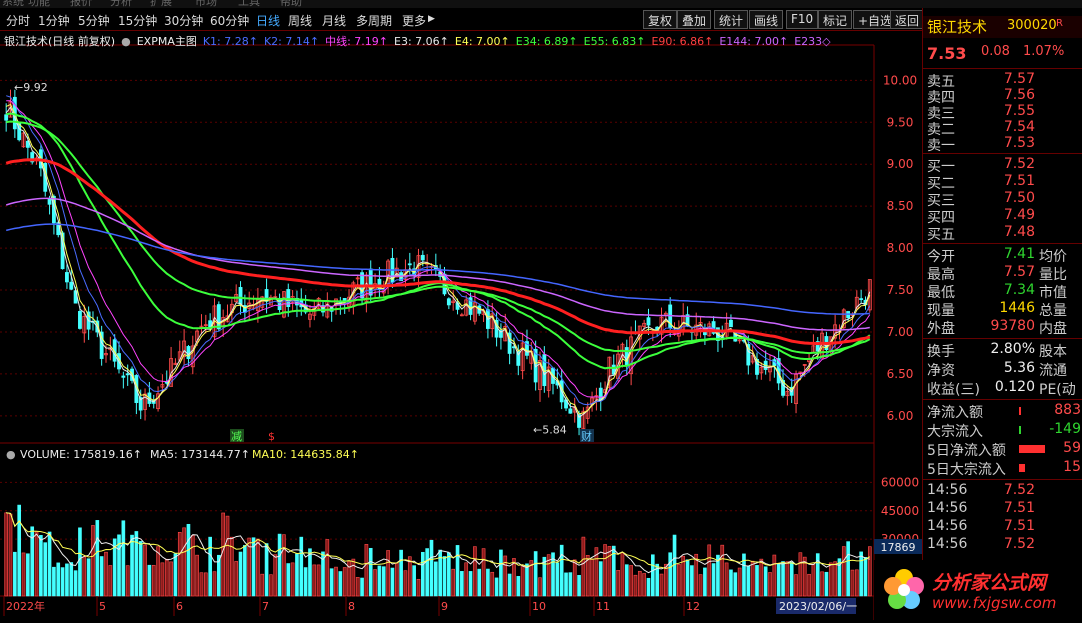 This screenshot has width=1082, height=623. I want to click on stat-value: 5.36, so click(1019, 368).